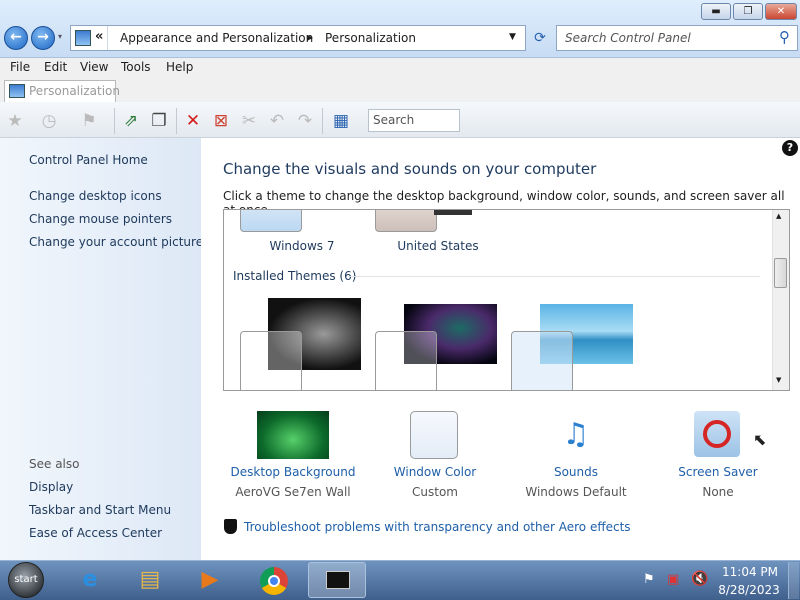  I want to click on views-icon: ▦, so click(341, 121).